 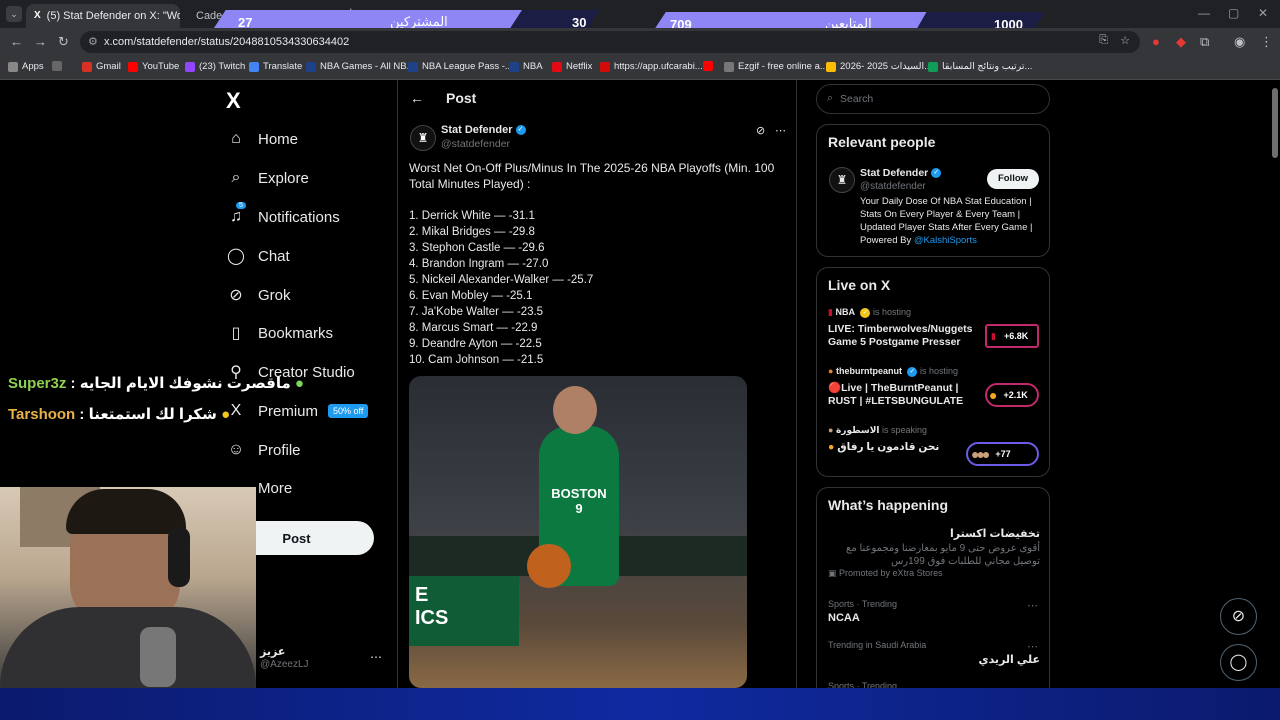 What do you see at coordinates (1275, 123) in the screenshot?
I see `scrollbar` at bounding box center [1275, 123].